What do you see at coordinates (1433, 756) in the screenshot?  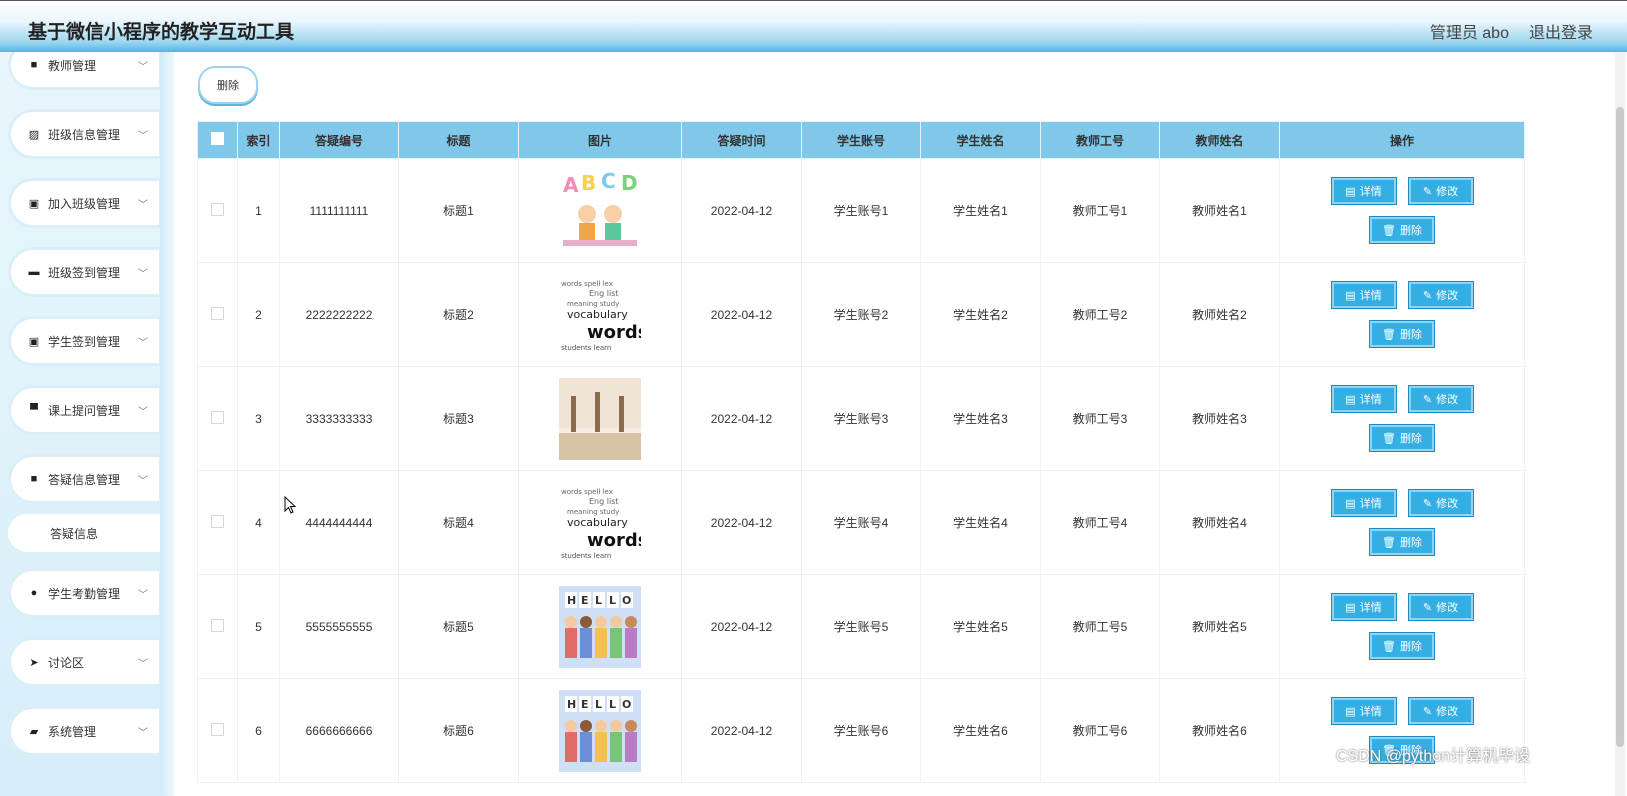 I see `watermark: CSDN @python计算机毕设` at bounding box center [1433, 756].